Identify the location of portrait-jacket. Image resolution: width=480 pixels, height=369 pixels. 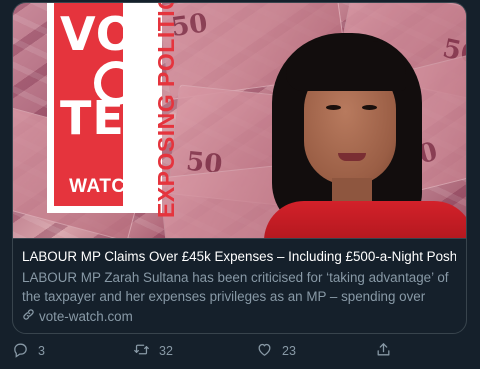
(365, 219).